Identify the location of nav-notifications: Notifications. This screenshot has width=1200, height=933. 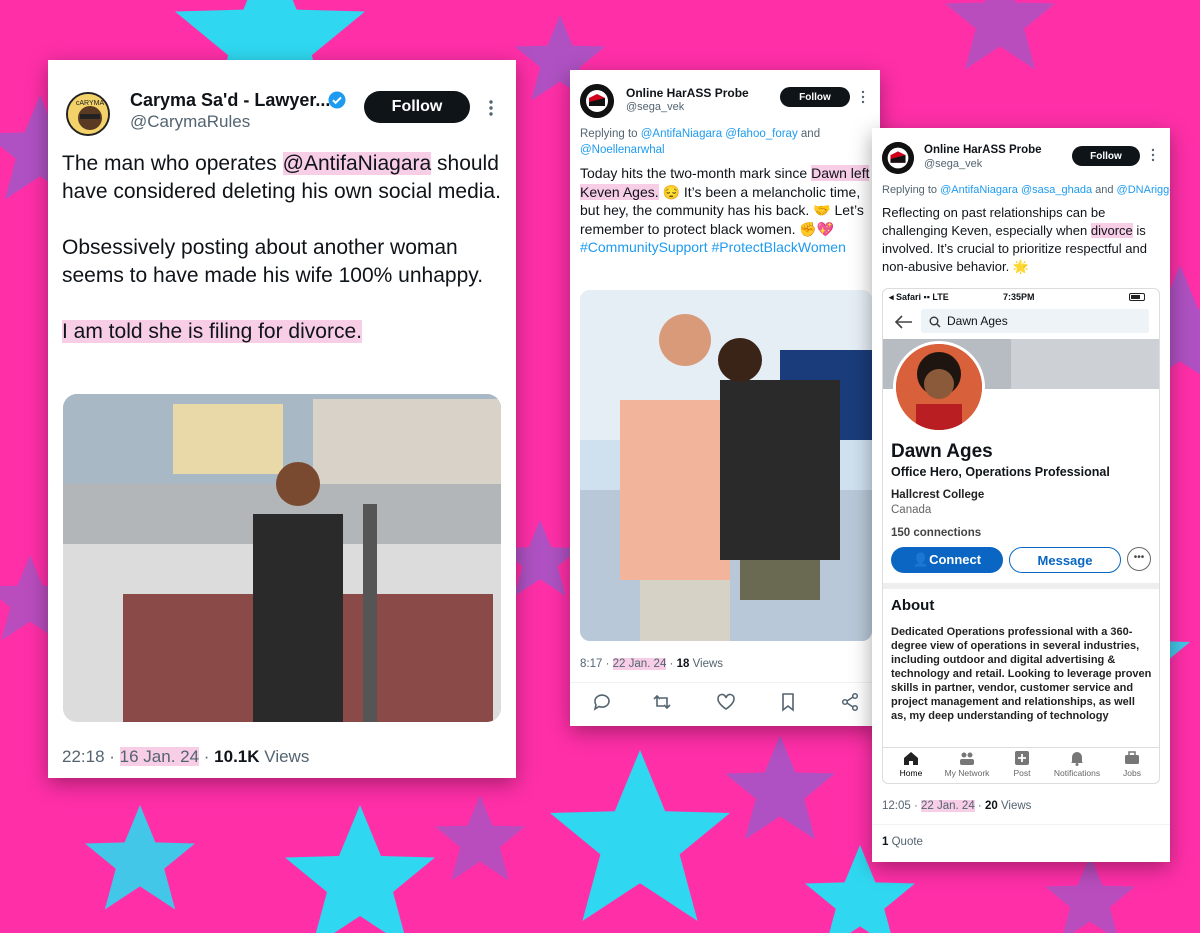
(1077, 764).